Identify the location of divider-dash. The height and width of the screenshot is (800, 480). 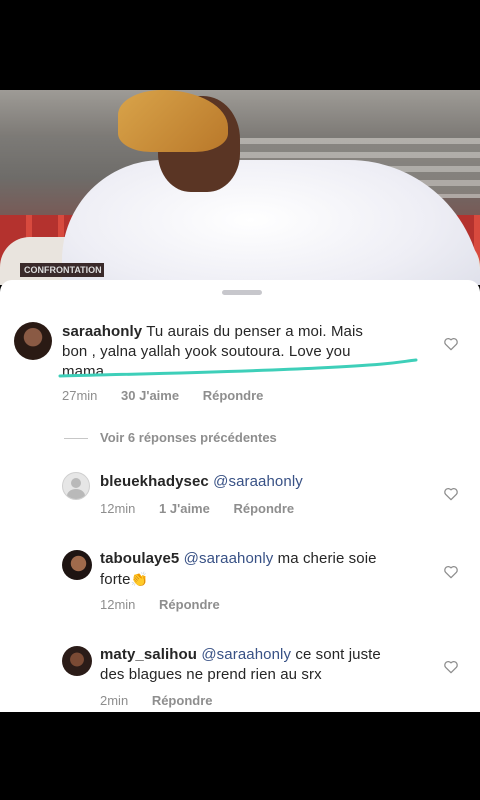
(76, 439).